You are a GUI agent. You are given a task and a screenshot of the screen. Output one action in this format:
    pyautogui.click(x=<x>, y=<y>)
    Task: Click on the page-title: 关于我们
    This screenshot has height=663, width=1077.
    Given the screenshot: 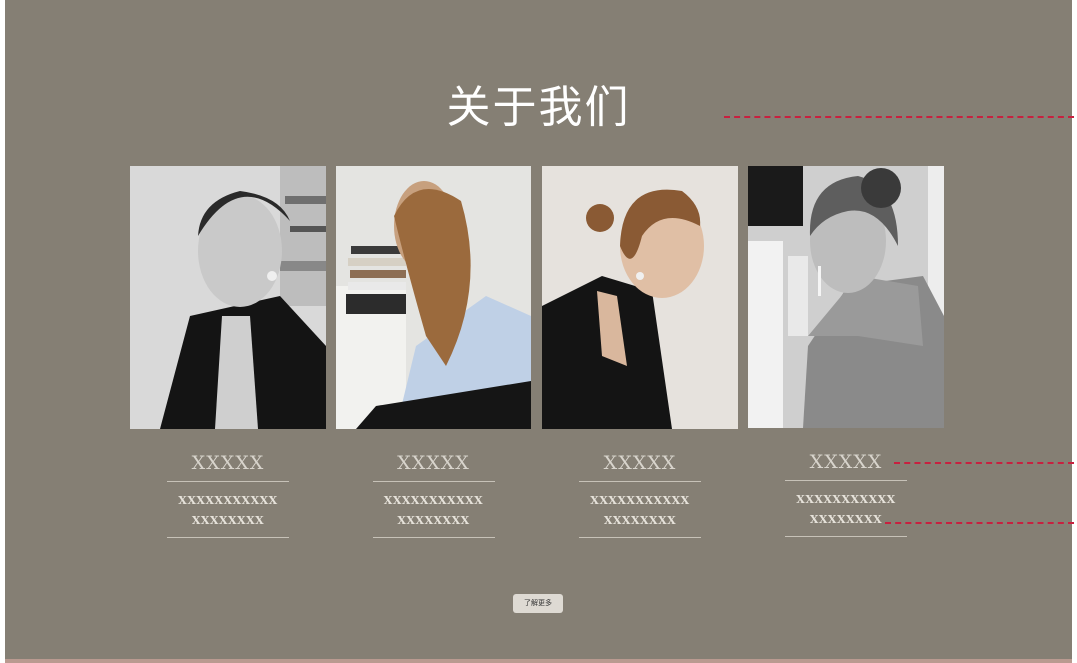 What is the action you would take?
    pyautogui.click(x=538, y=107)
    